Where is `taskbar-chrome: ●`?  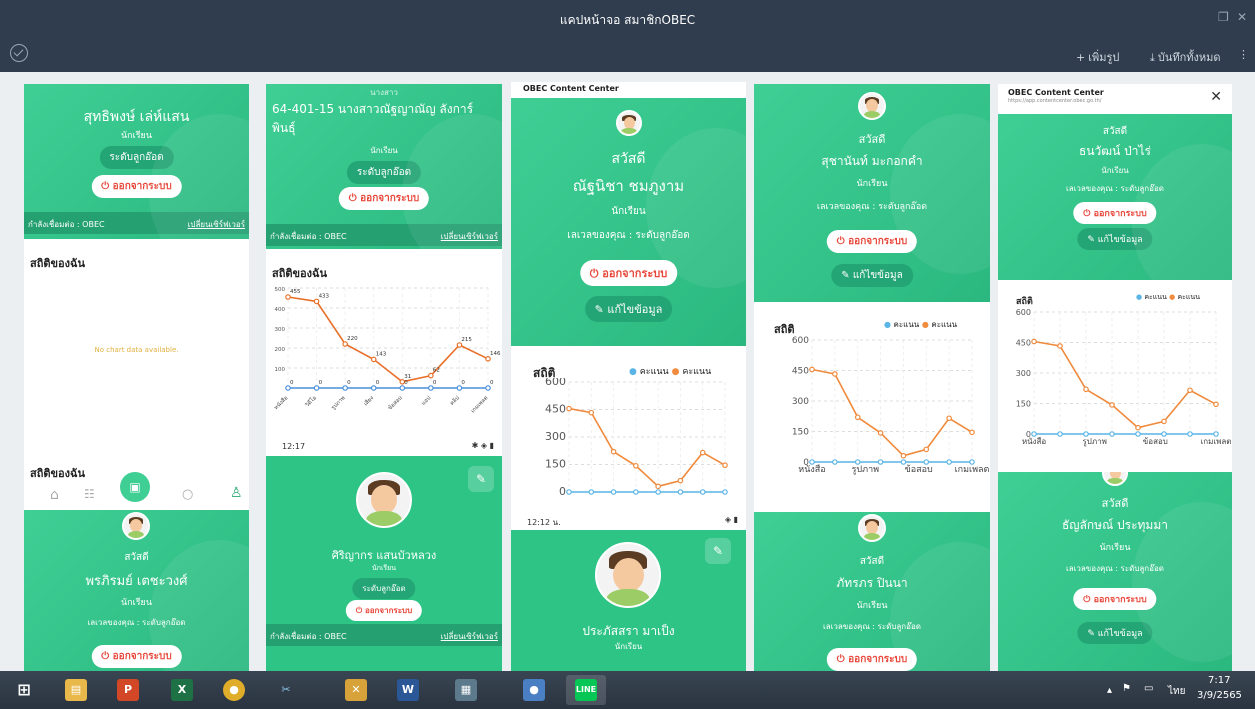 taskbar-chrome: ● is located at coordinates (234, 690).